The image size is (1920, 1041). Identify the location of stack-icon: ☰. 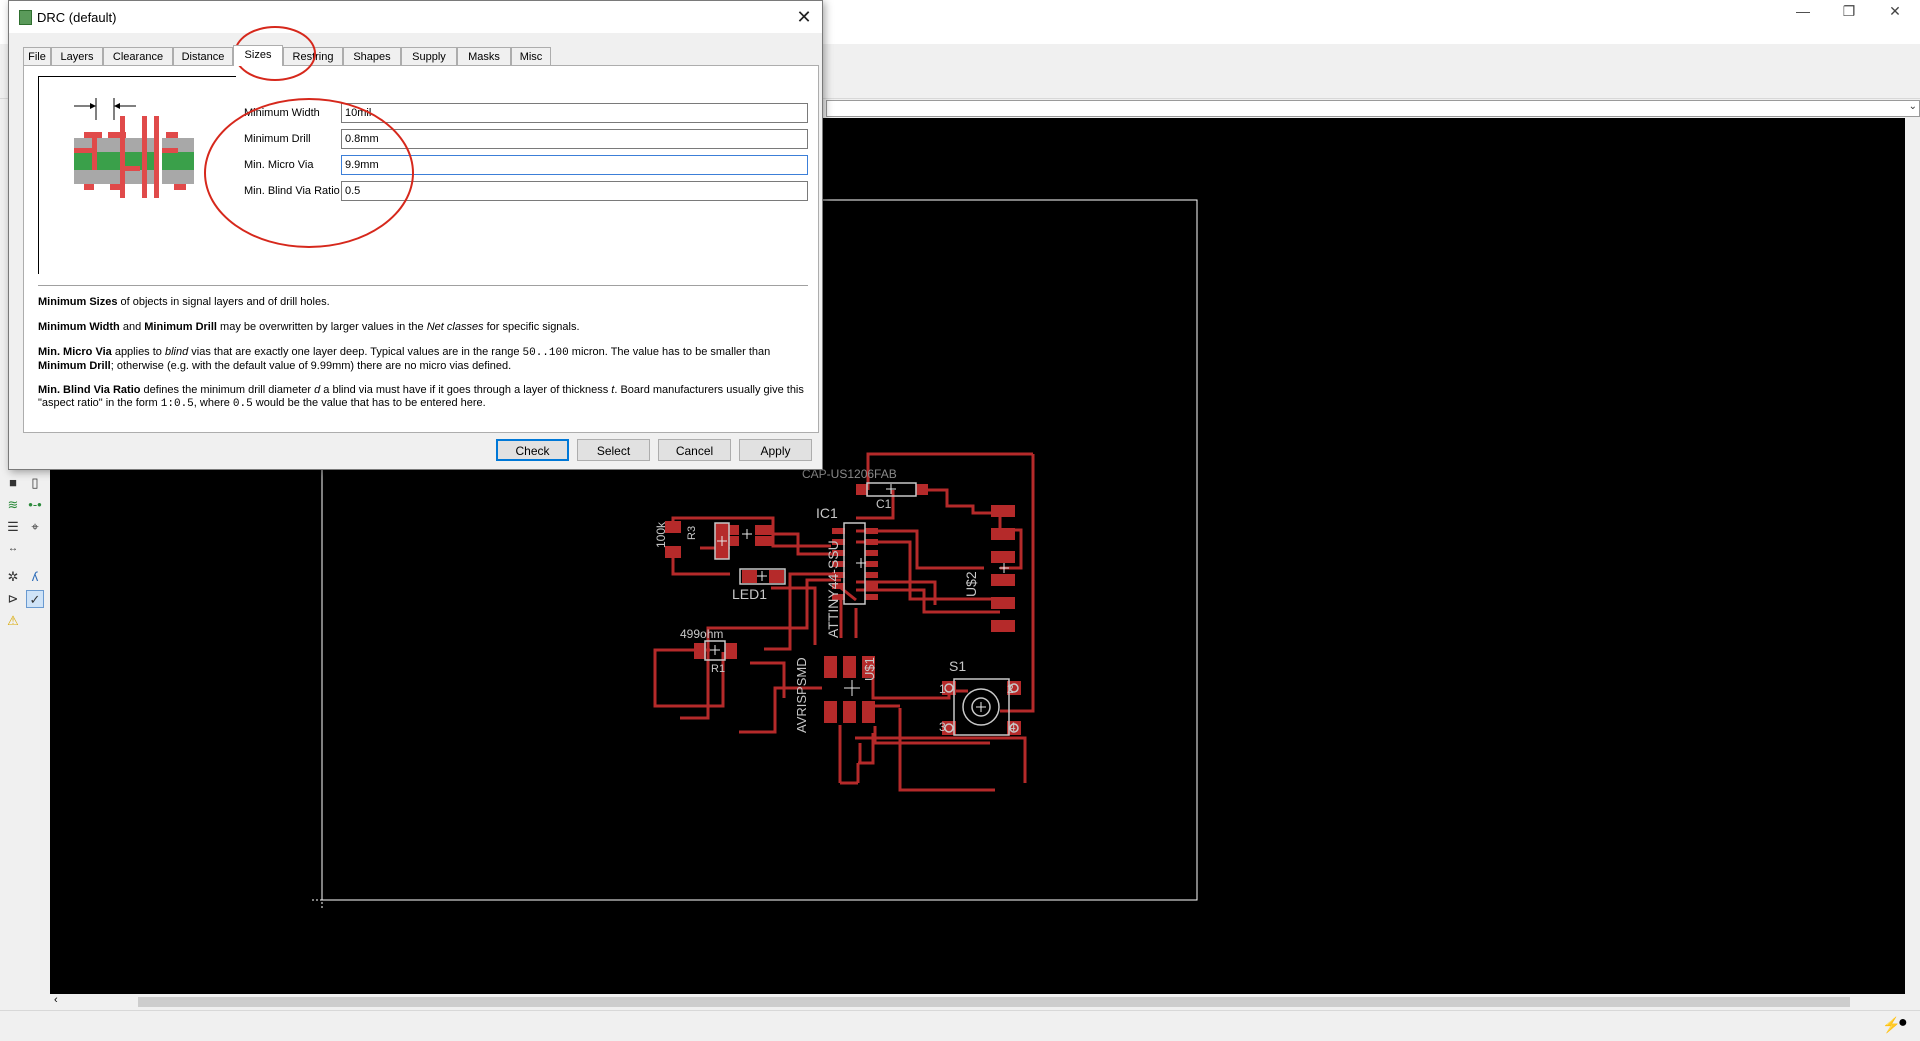
(13, 527).